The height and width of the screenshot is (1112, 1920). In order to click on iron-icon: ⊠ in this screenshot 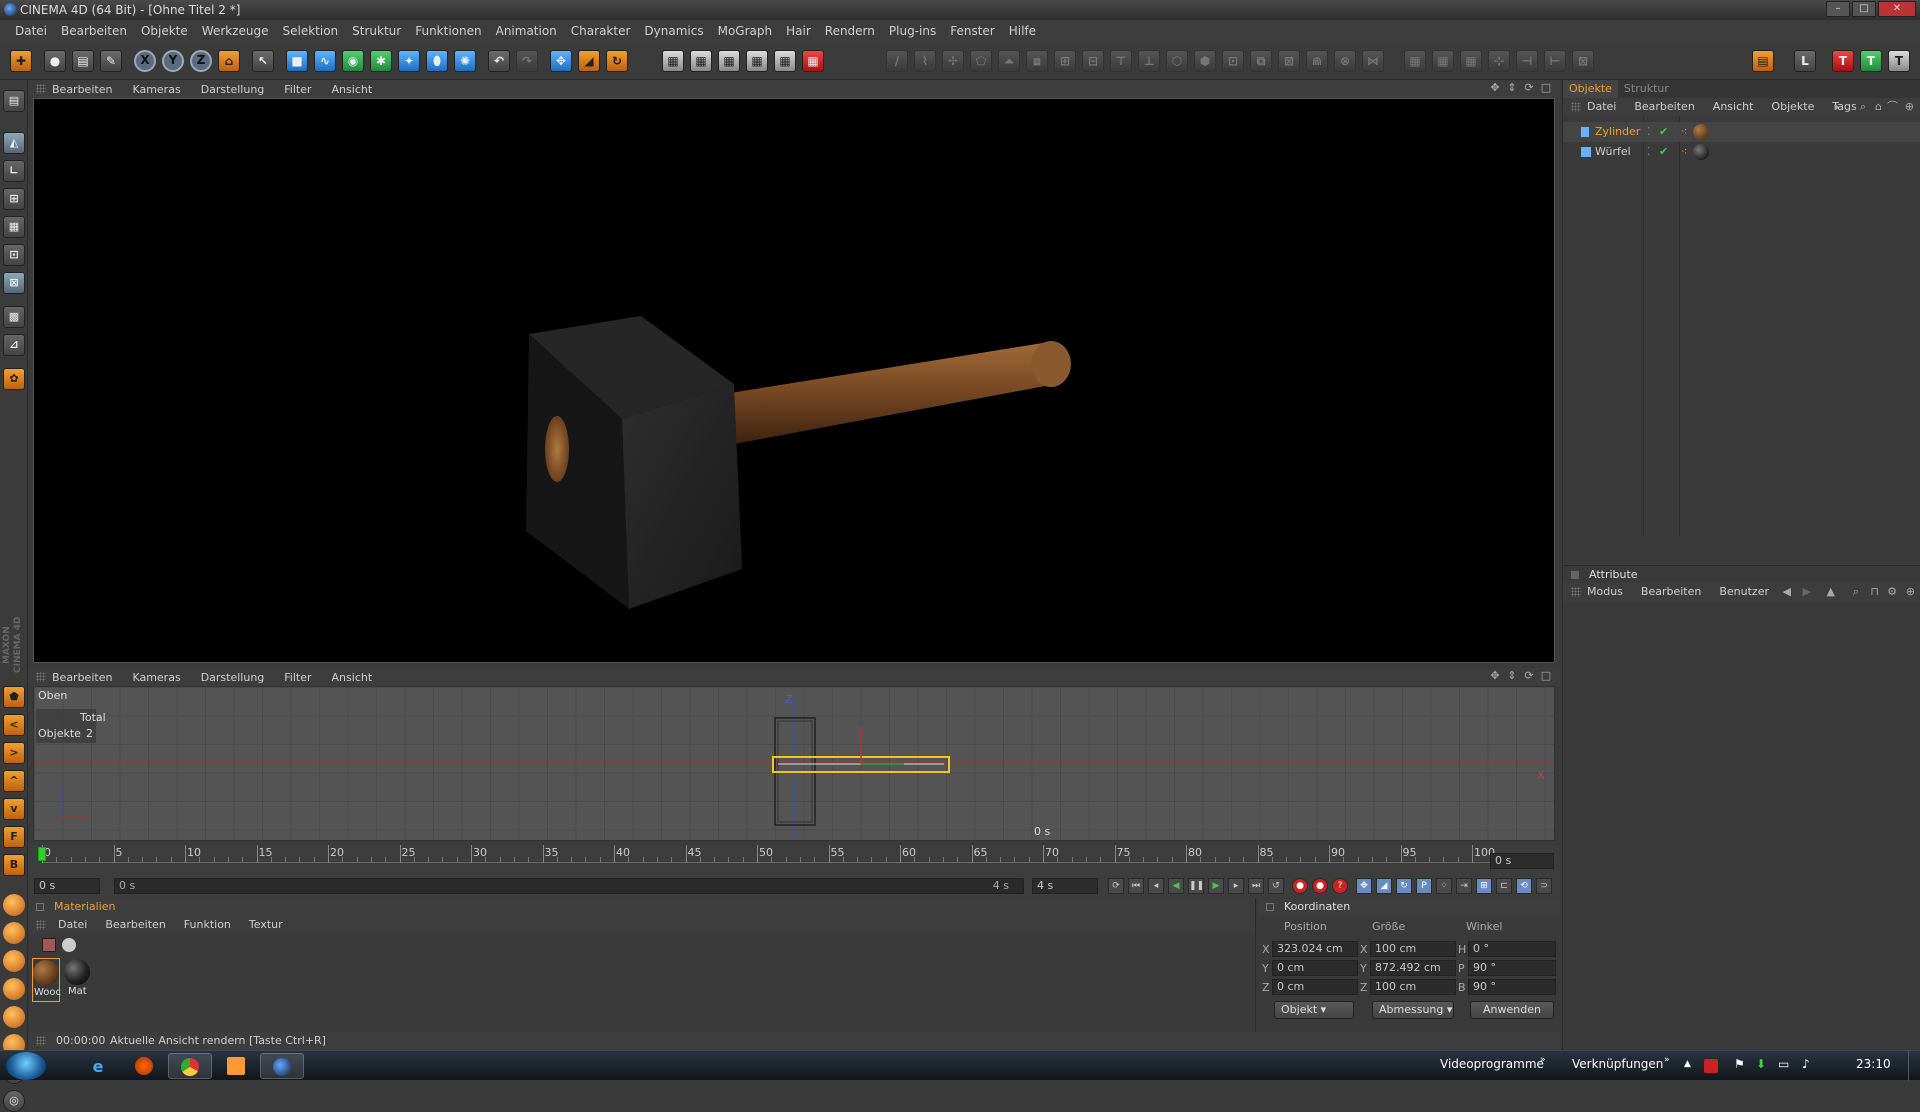, I will do `click(1289, 61)`.